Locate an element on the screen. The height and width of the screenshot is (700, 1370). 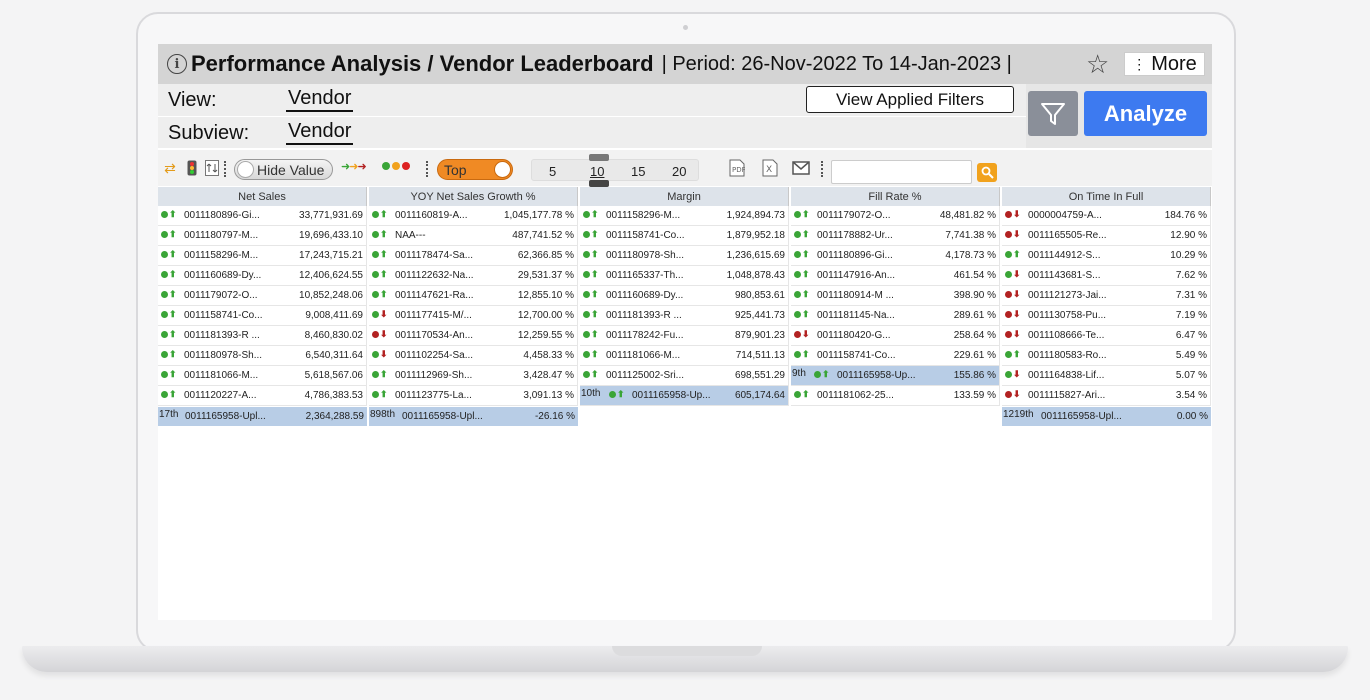
leaderboard-row: ⬆ 0011120227-A... 4,786,383.53 is located at coordinates (262, 396).